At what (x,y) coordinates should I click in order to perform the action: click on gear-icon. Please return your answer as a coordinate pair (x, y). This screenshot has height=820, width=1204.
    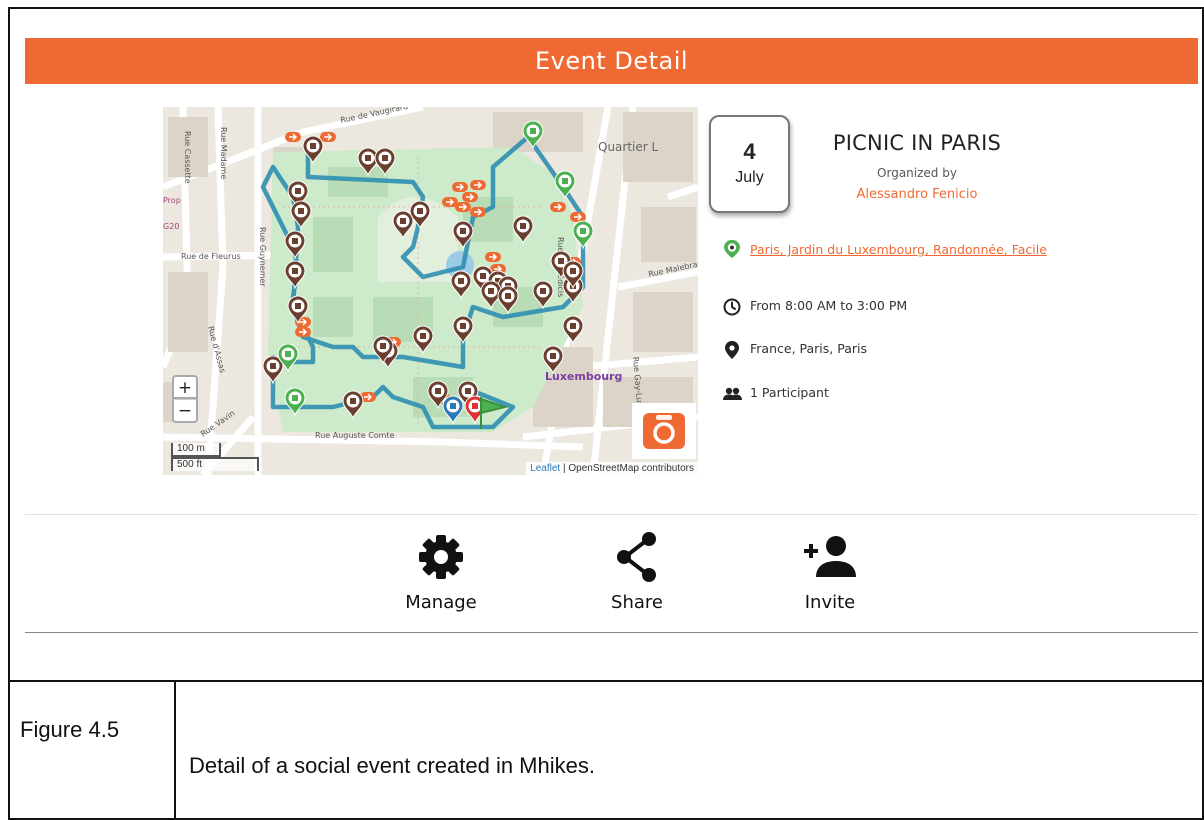
    Looking at the image, I should click on (441, 557).